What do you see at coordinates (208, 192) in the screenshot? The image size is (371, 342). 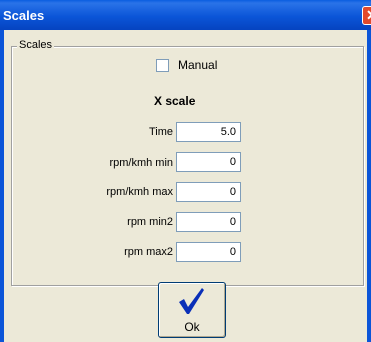 I see `rpm-kmh-max-input: 0` at bounding box center [208, 192].